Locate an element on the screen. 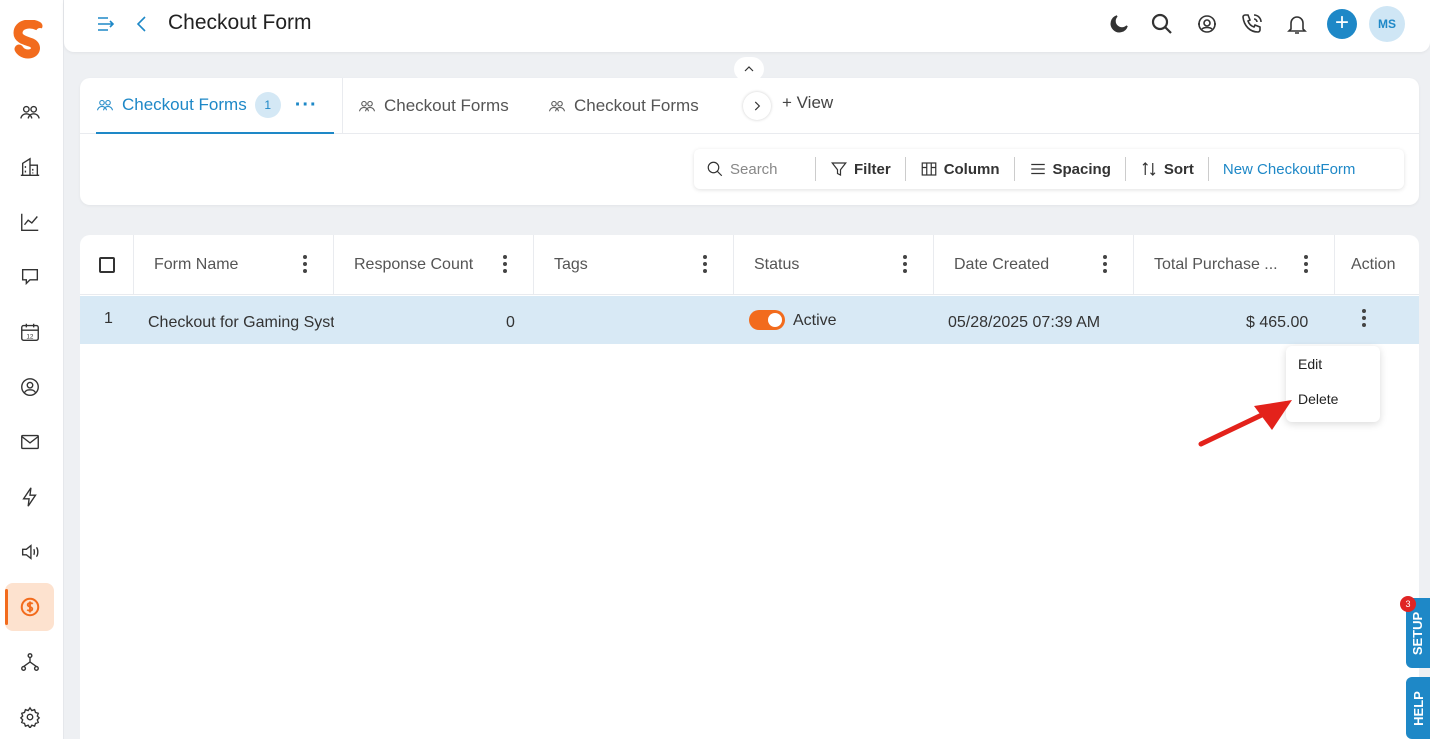 This screenshot has width=1430, height=739. sort-icon is located at coordinates (1149, 169).